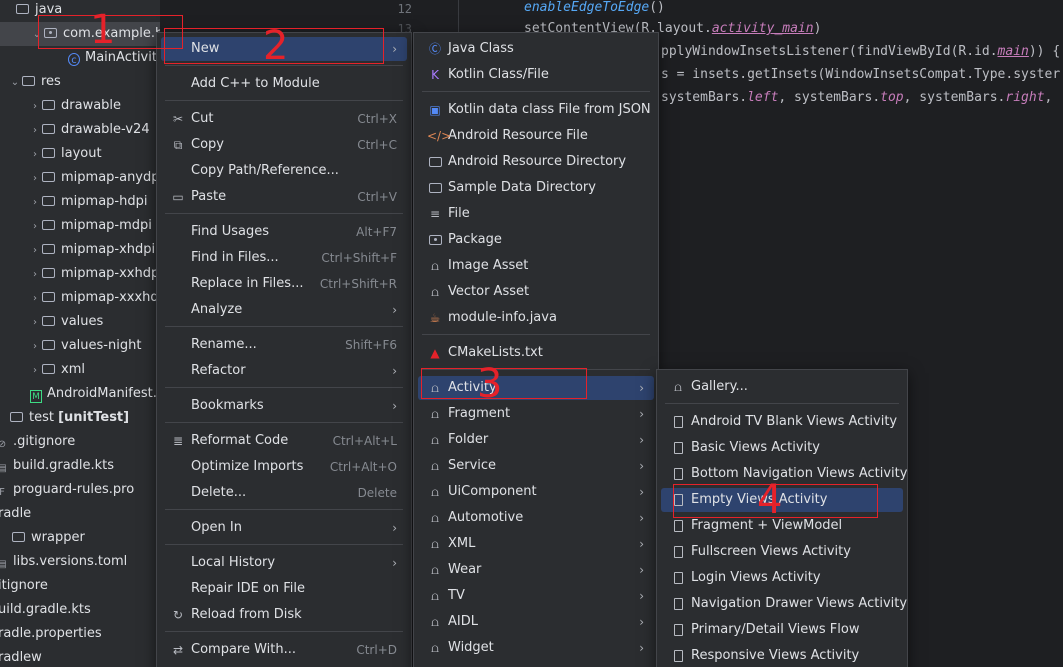 This screenshot has width=1063, height=667. Describe the element at coordinates (178, 119) in the screenshot. I see `scissors-icon: ✂` at that location.